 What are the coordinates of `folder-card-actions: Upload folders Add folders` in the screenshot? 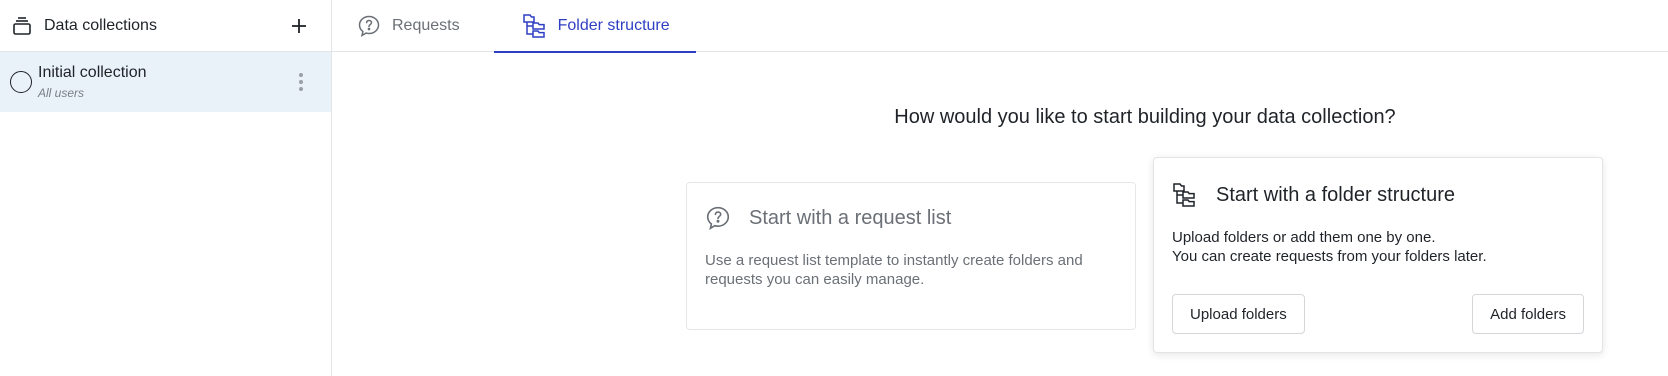 It's located at (1378, 314).